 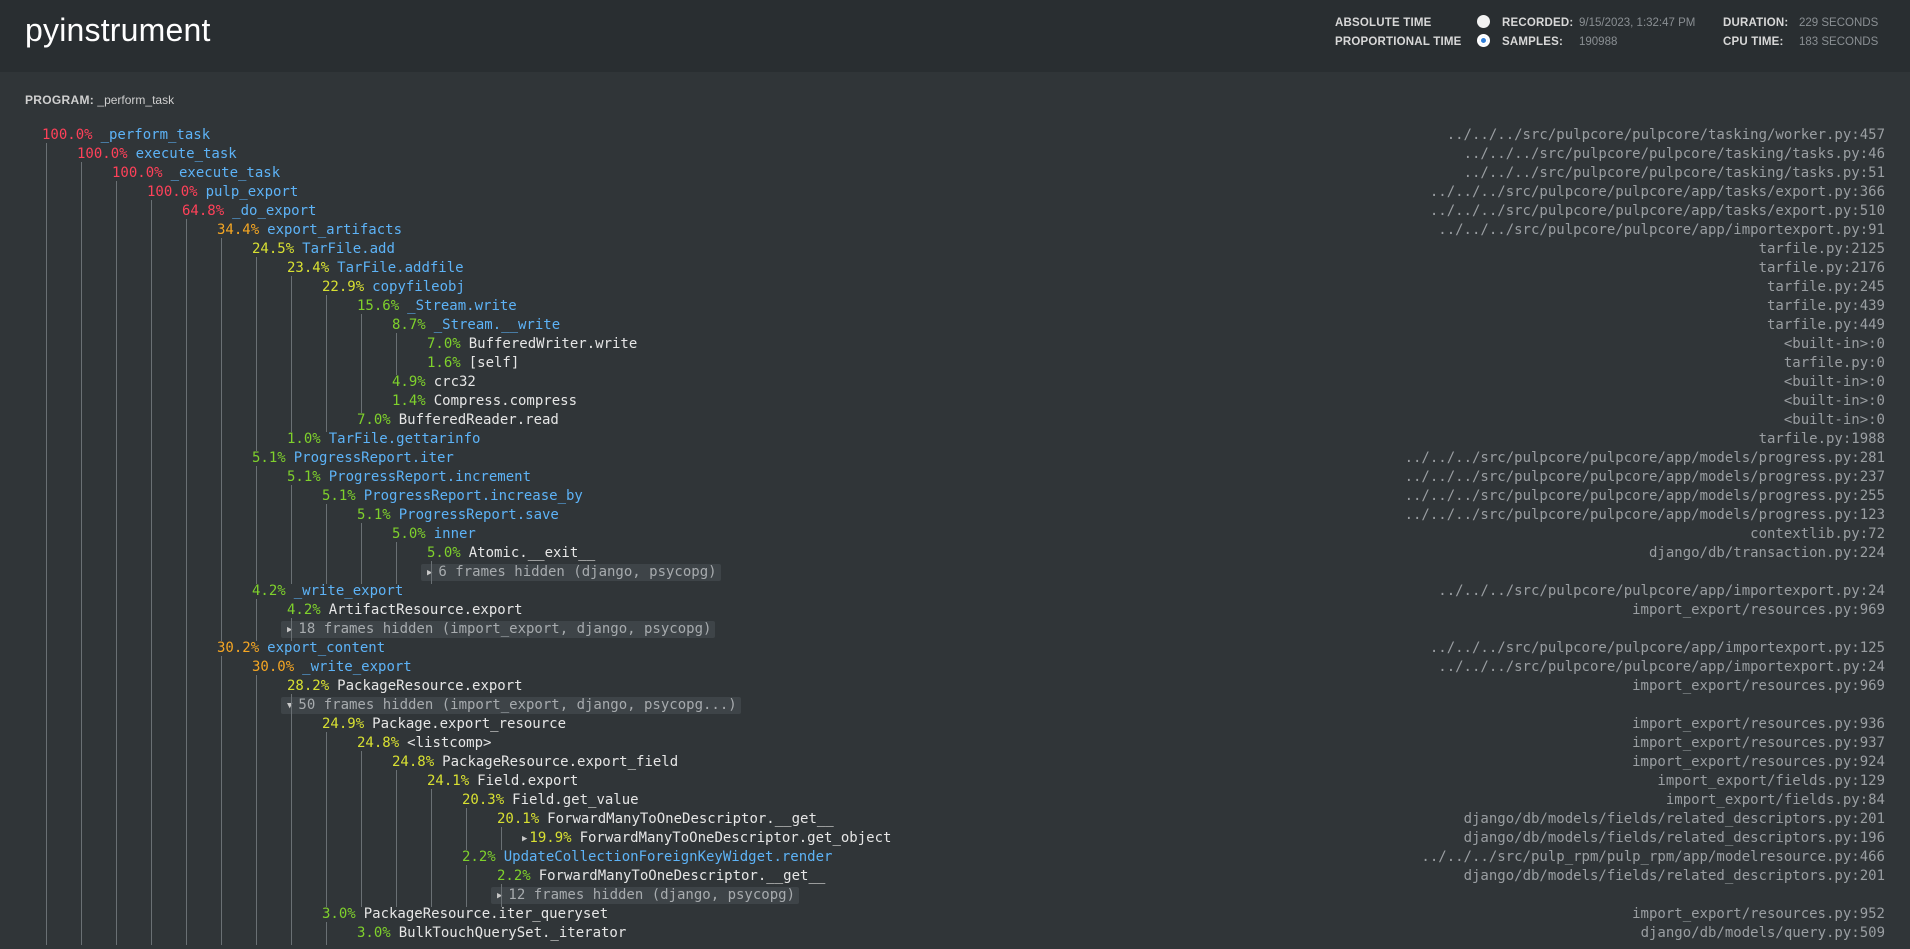 I want to click on frame-label: 1.4% Compress.compress, so click(x=484, y=401).